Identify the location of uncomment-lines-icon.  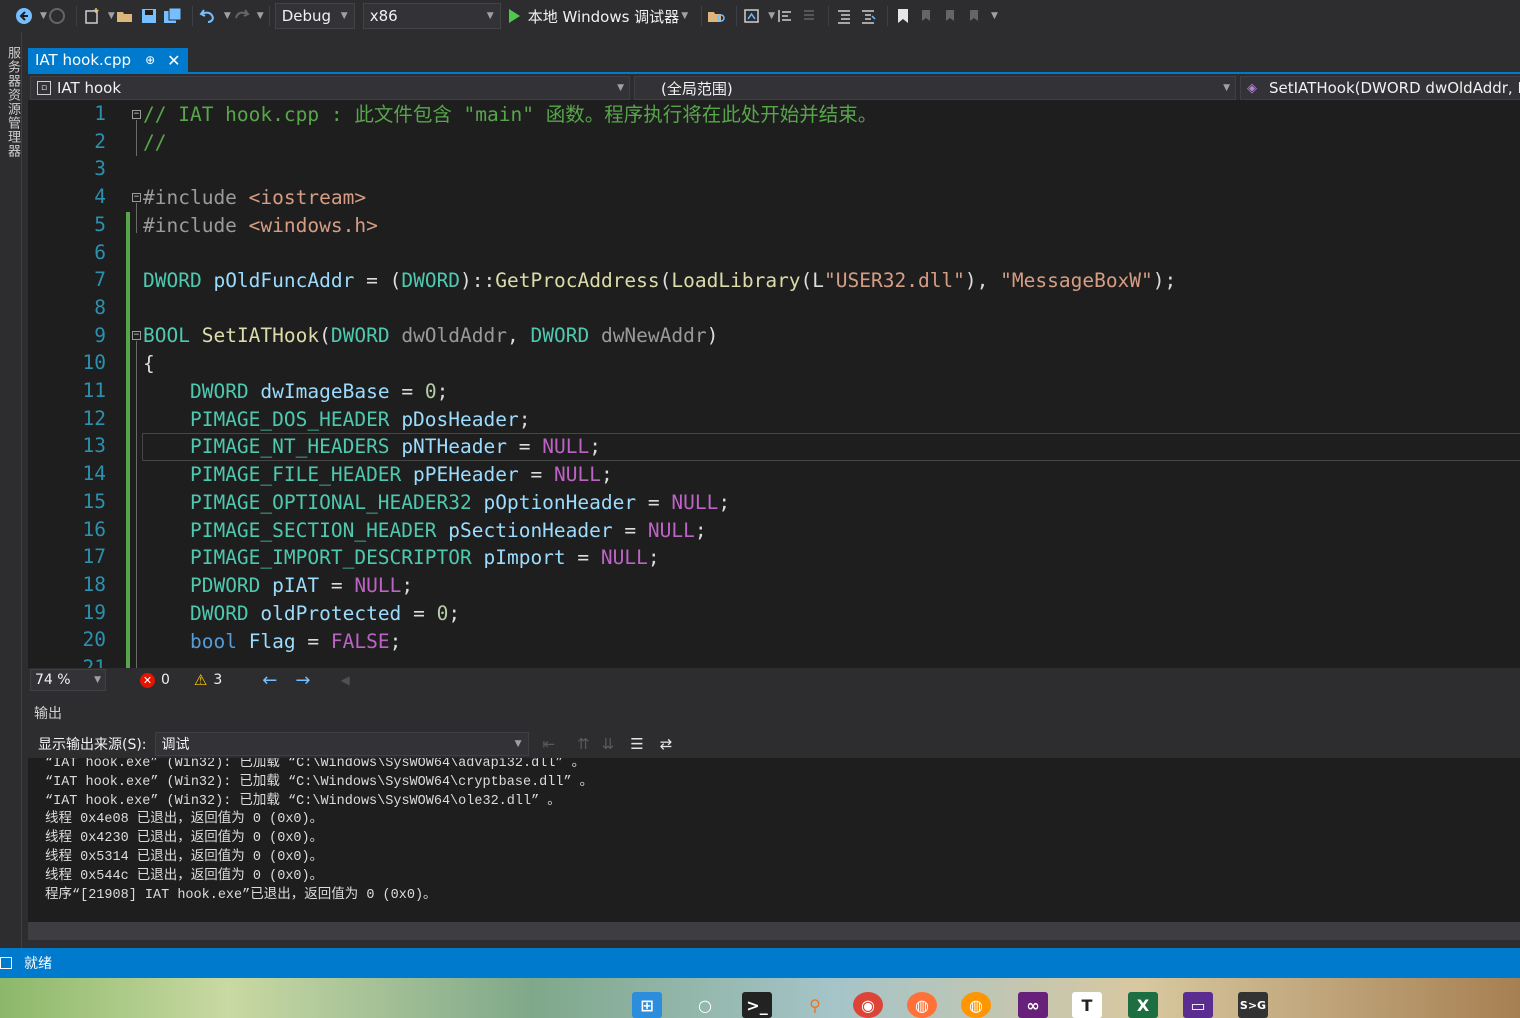
(868, 16).